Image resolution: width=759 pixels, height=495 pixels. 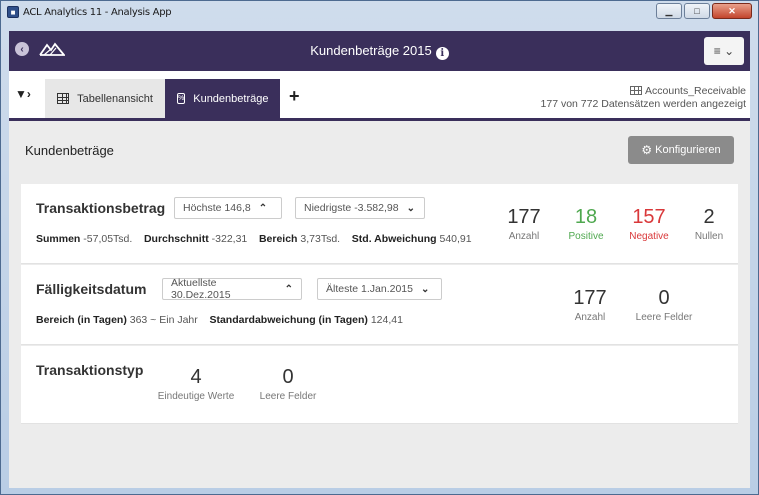 What do you see at coordinates (669, 11) in the screenshot?
I see `minimize-button: ▁` at bounding box center [669, 11].